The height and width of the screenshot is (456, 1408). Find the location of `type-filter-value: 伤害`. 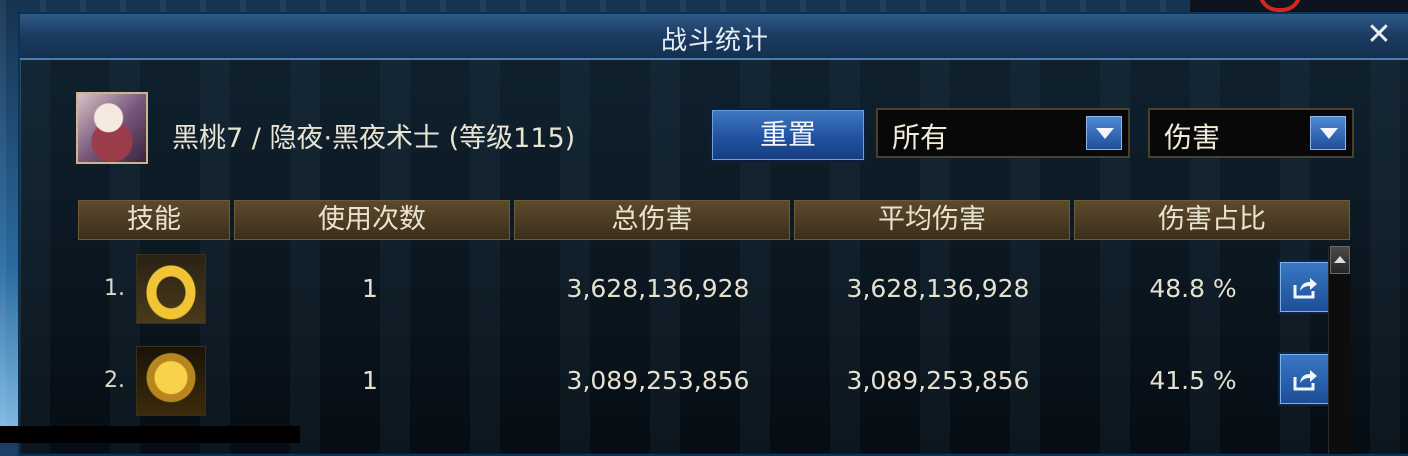

type-filter-value: 伤害 is located at coordinates (1192, 137).